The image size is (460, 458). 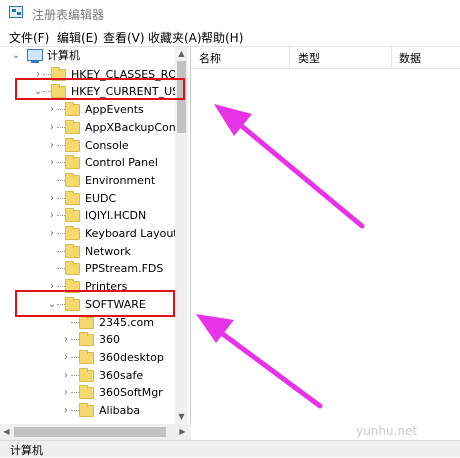 I want to click on arrow-shaft-upper, so click(x=297, y=172).